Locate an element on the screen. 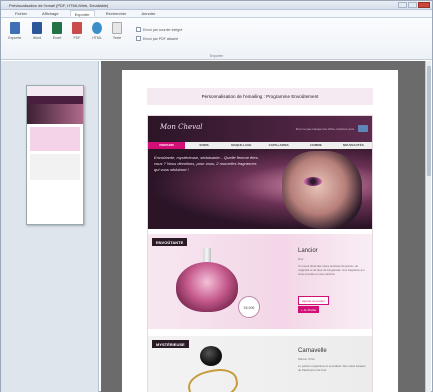 The image size is (433, 392). model-eye-image is located at coordinates (313, 181).